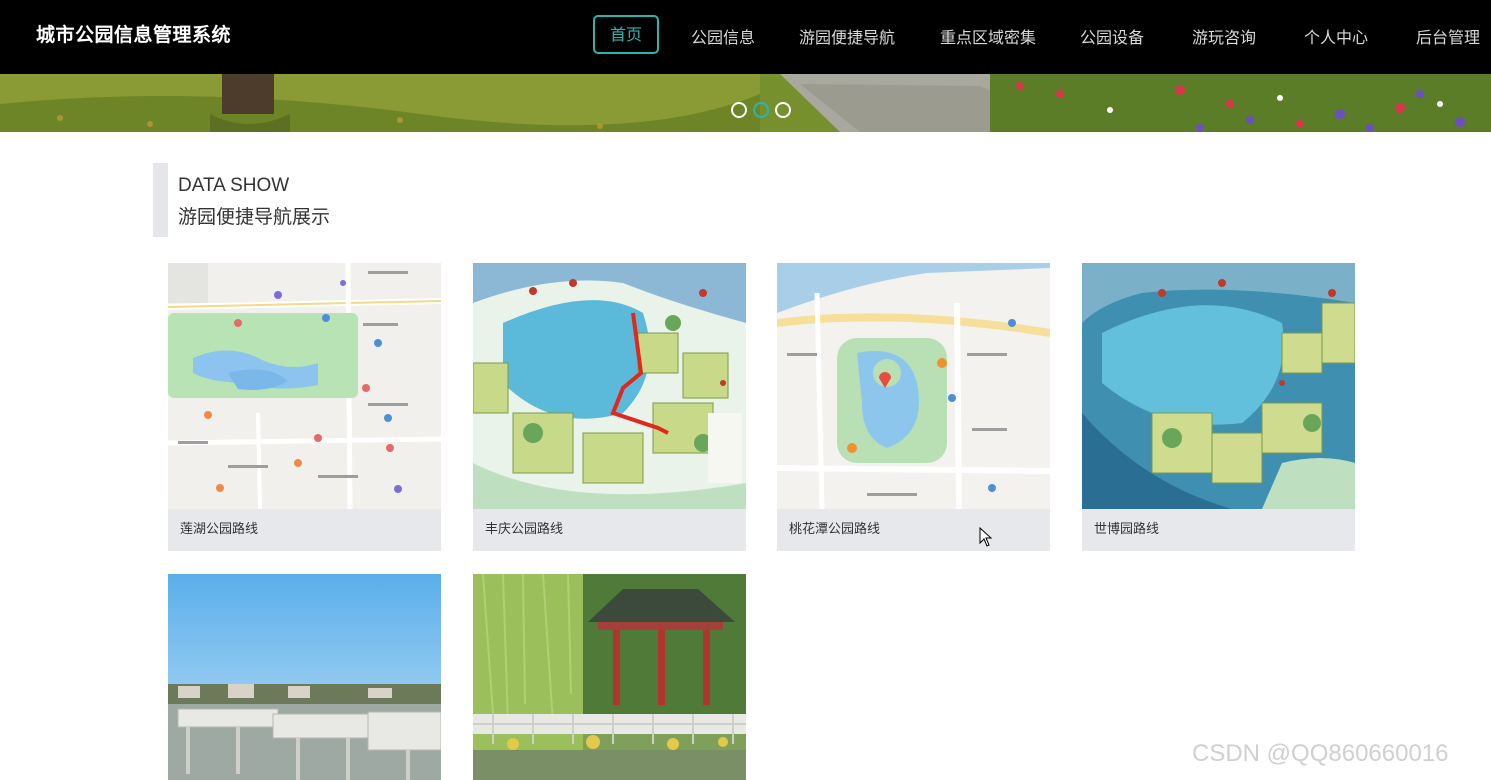 The image size is (1491, 780). I want to click on route-card: 丰庆公园路线, so click(609, 407).